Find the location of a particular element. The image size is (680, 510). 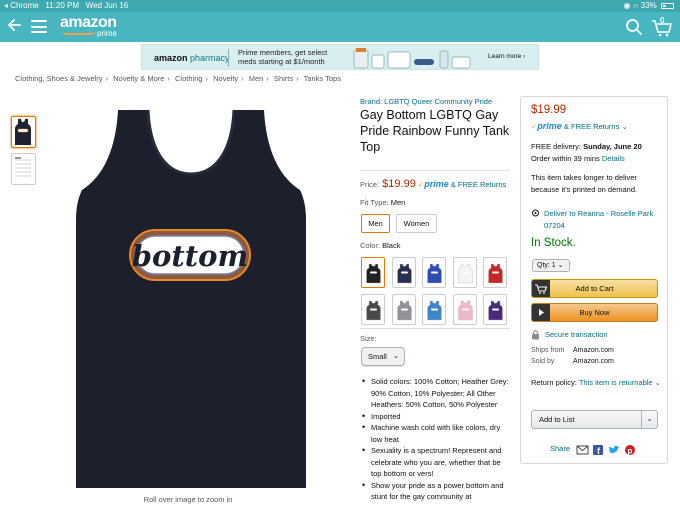

cart-icon is located at coordinates (541, 288).